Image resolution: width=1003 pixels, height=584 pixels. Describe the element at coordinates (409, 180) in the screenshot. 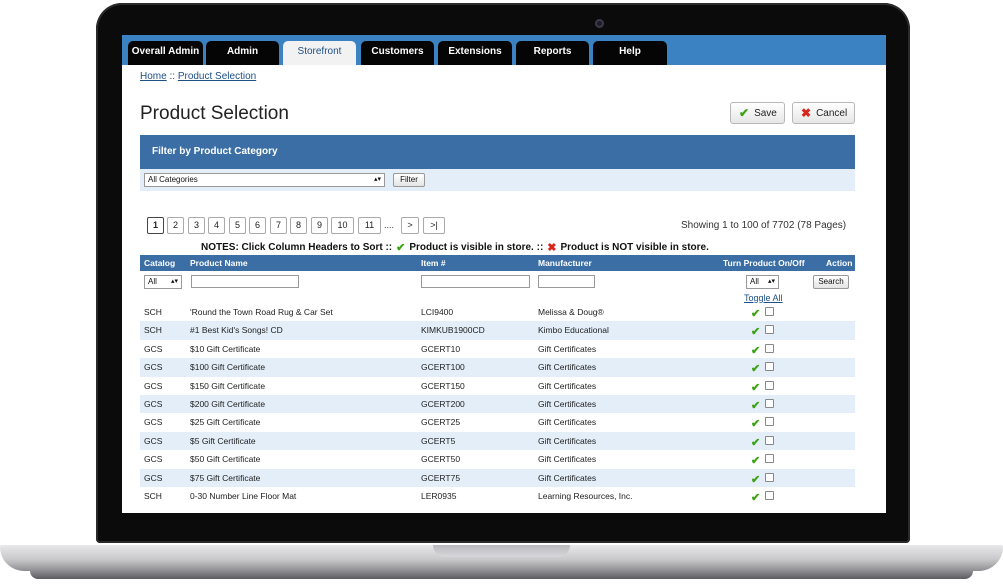

I see `filter-button: Filter` at that location.